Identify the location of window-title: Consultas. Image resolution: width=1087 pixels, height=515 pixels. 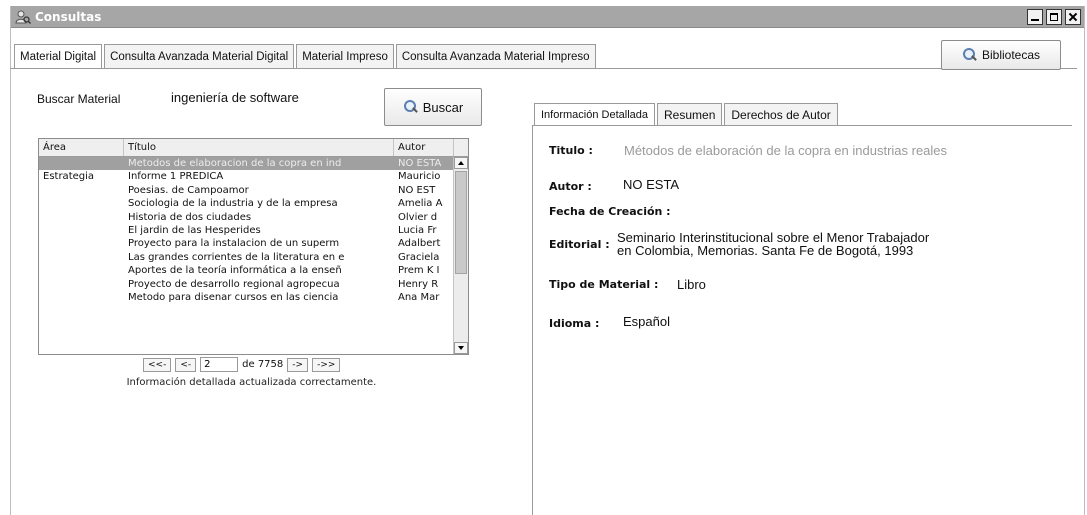
(68, 17).